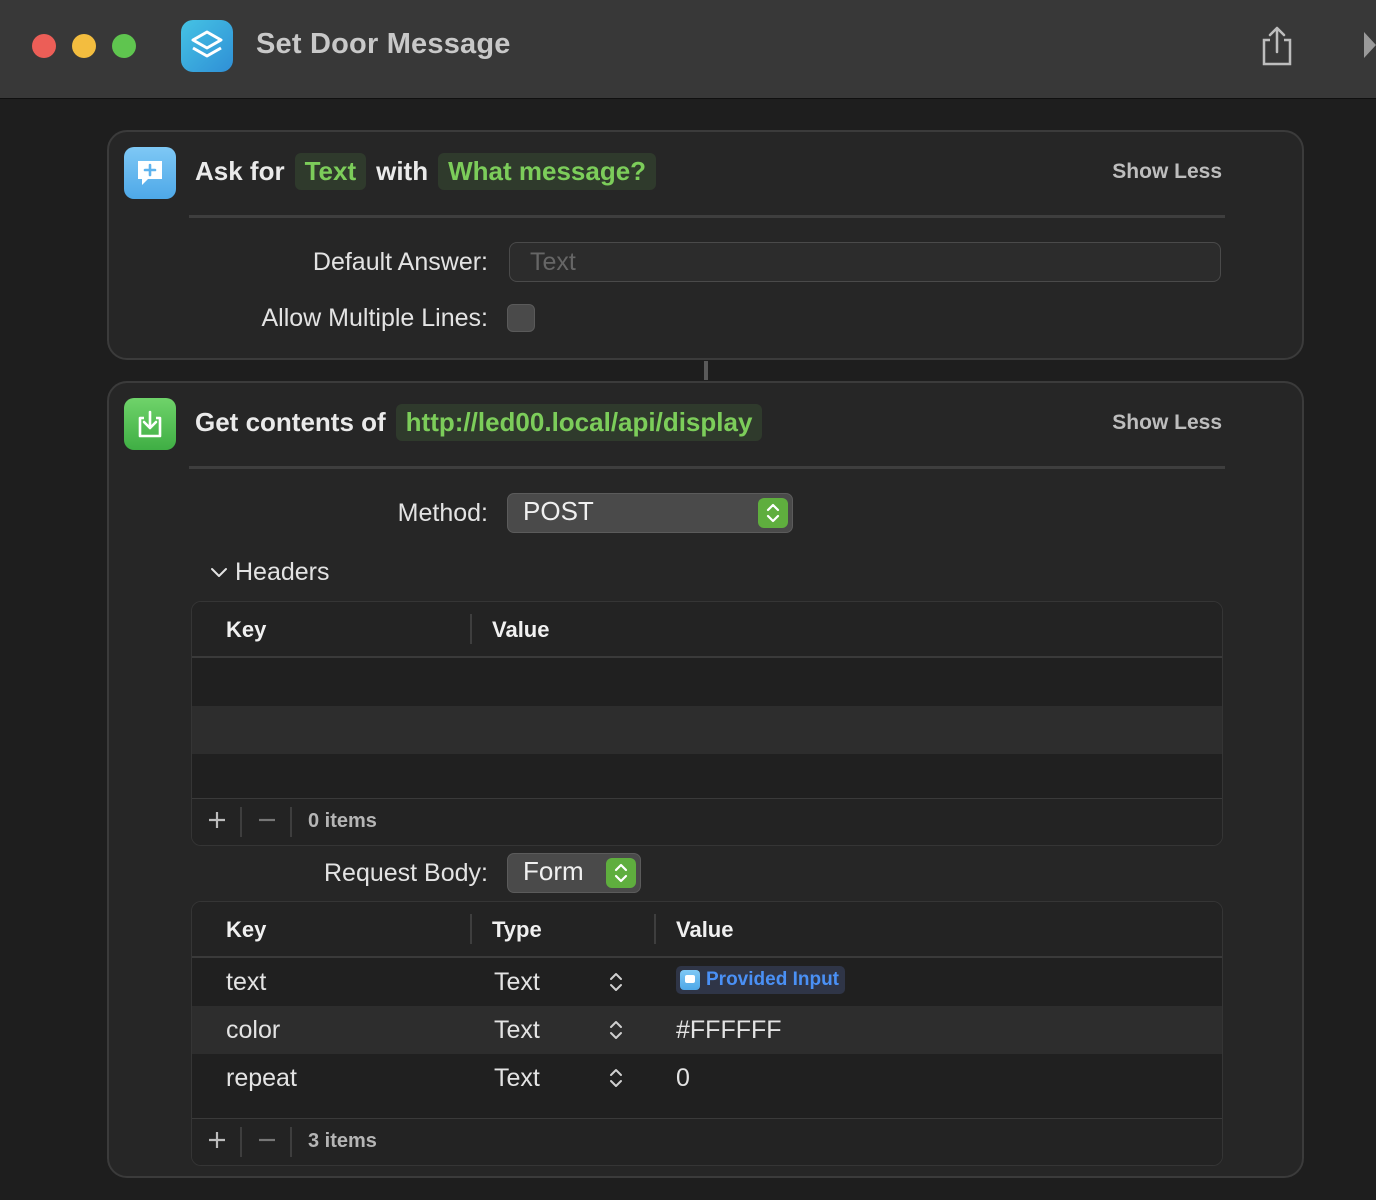 The width and height of the screenshot is (1376, 1200). I want to click on download-icon, so click(150, 424).